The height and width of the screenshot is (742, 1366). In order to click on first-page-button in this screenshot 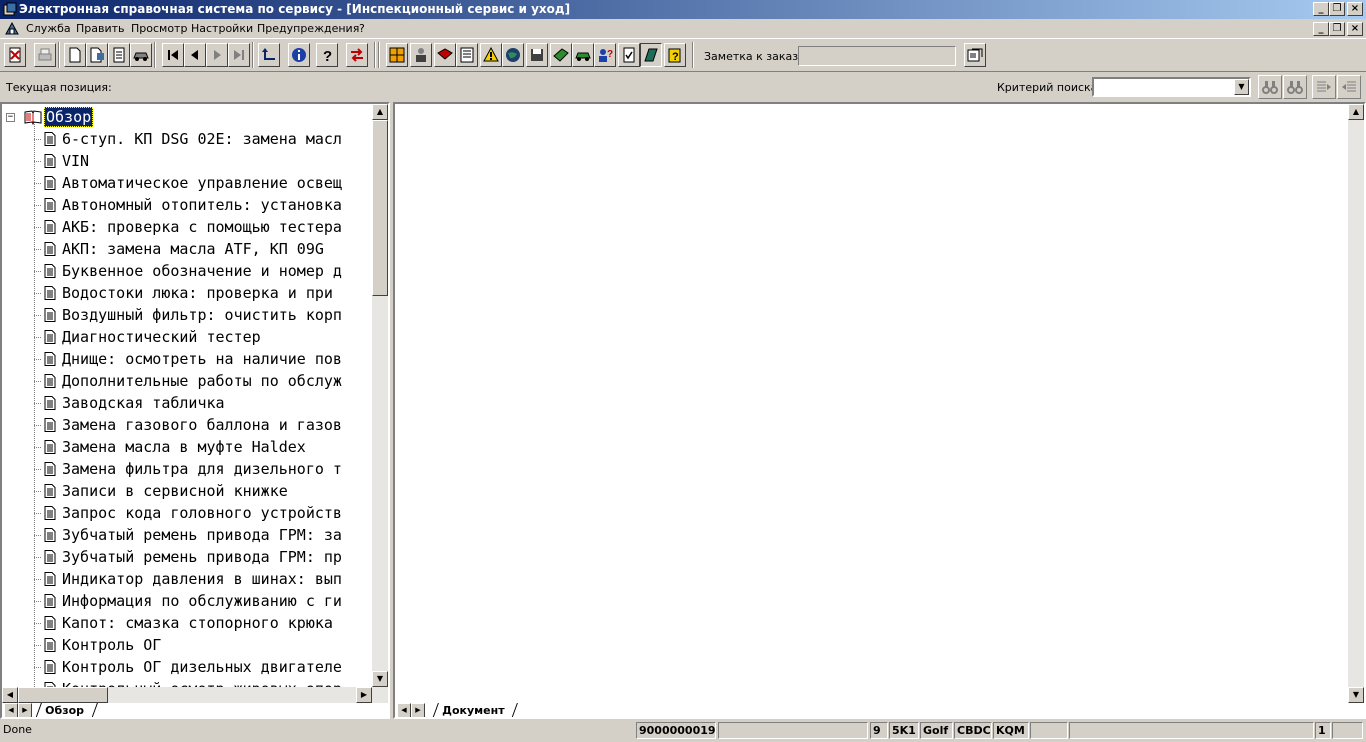, I will do `click(173, 55)`.